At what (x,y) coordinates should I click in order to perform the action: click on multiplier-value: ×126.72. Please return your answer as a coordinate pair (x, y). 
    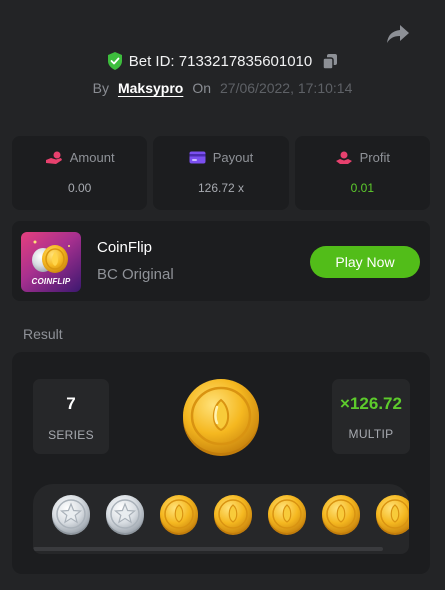
    Looking at the image, I should click on (371, 403).